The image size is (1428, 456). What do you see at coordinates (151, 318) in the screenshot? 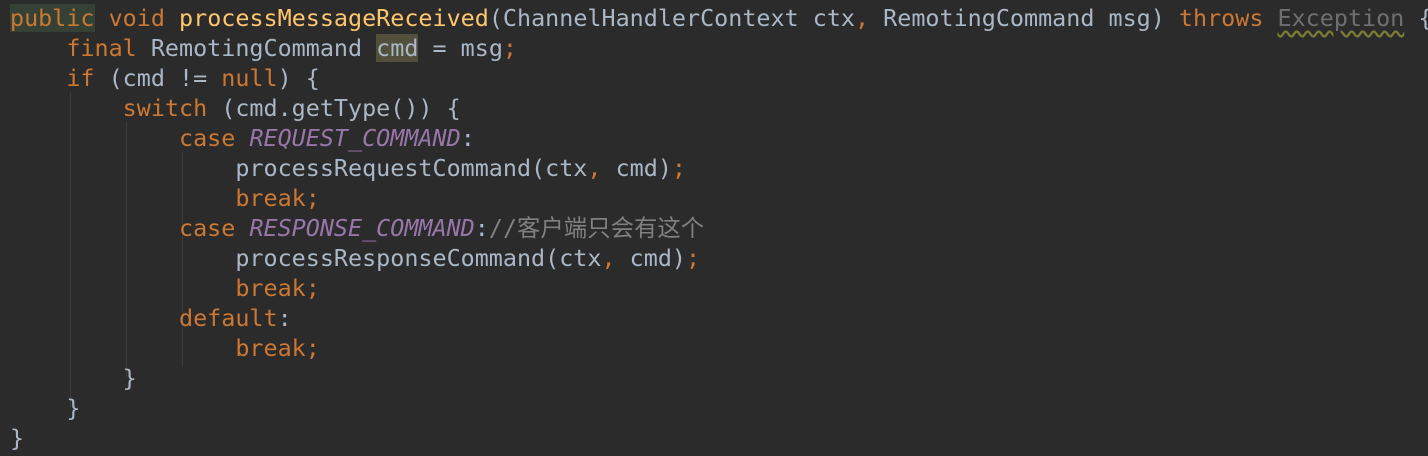
I see `code-line: default:` at bounding box center [151, 318].